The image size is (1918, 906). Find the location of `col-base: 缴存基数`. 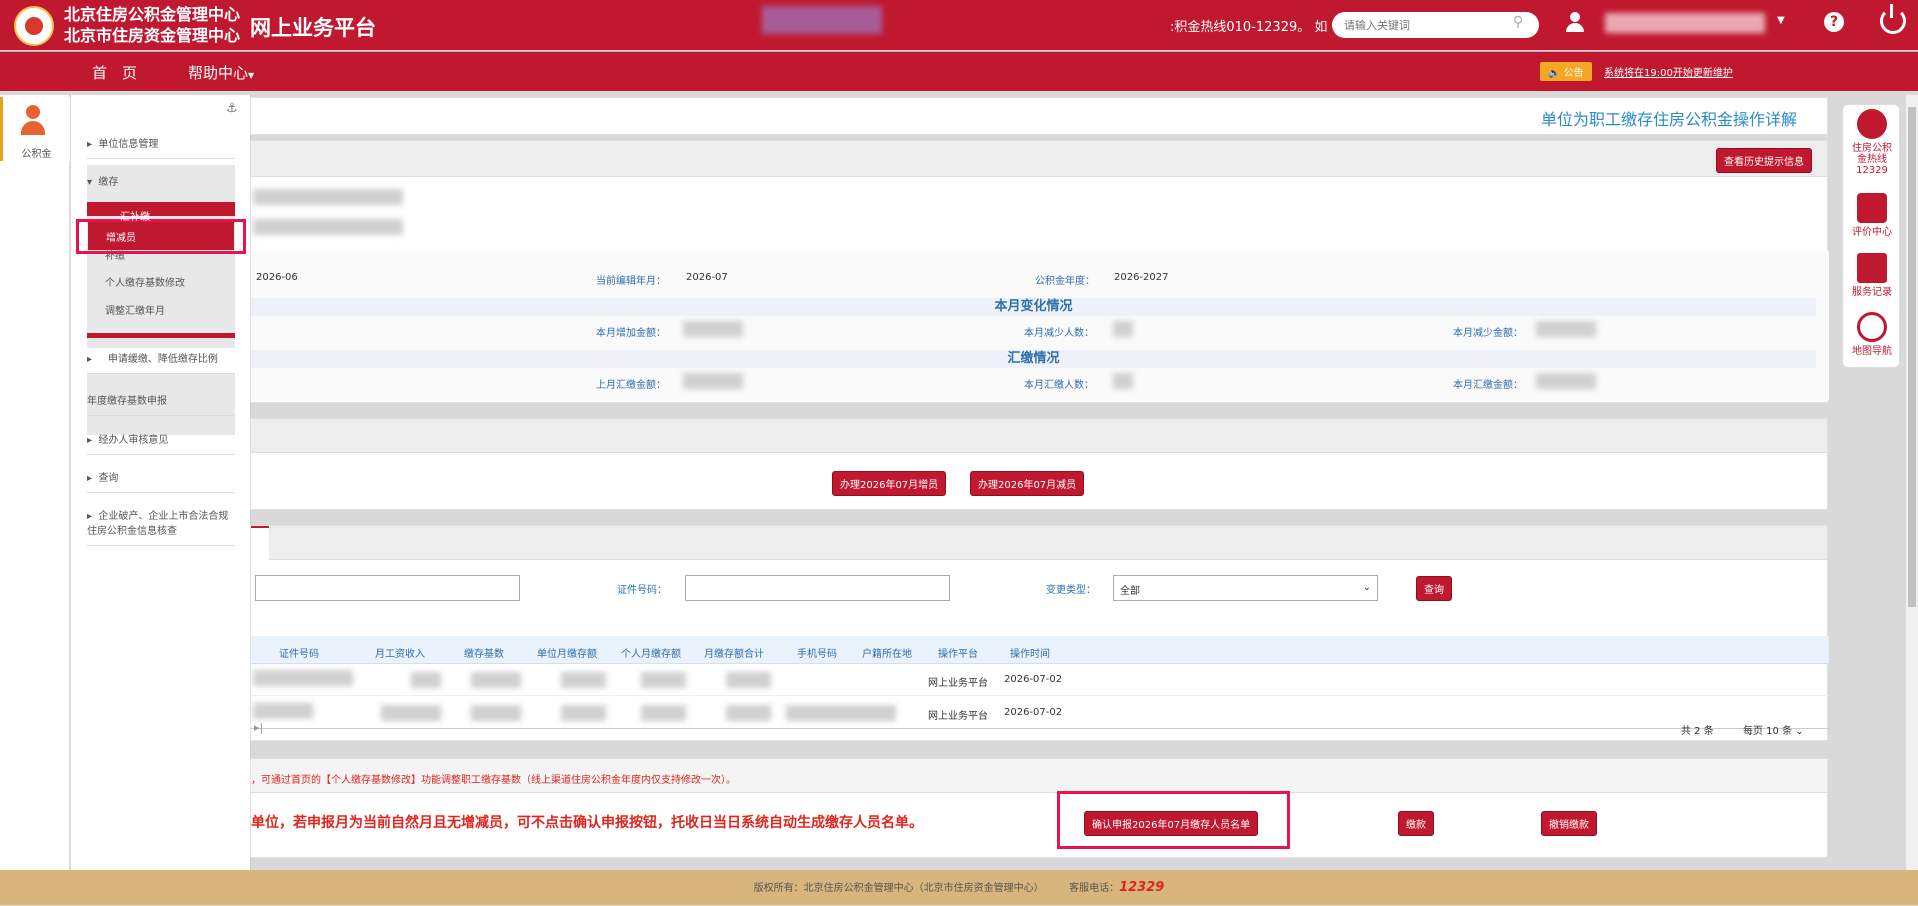

col-base: 缴存基数 is located at coordinates (484, 654).